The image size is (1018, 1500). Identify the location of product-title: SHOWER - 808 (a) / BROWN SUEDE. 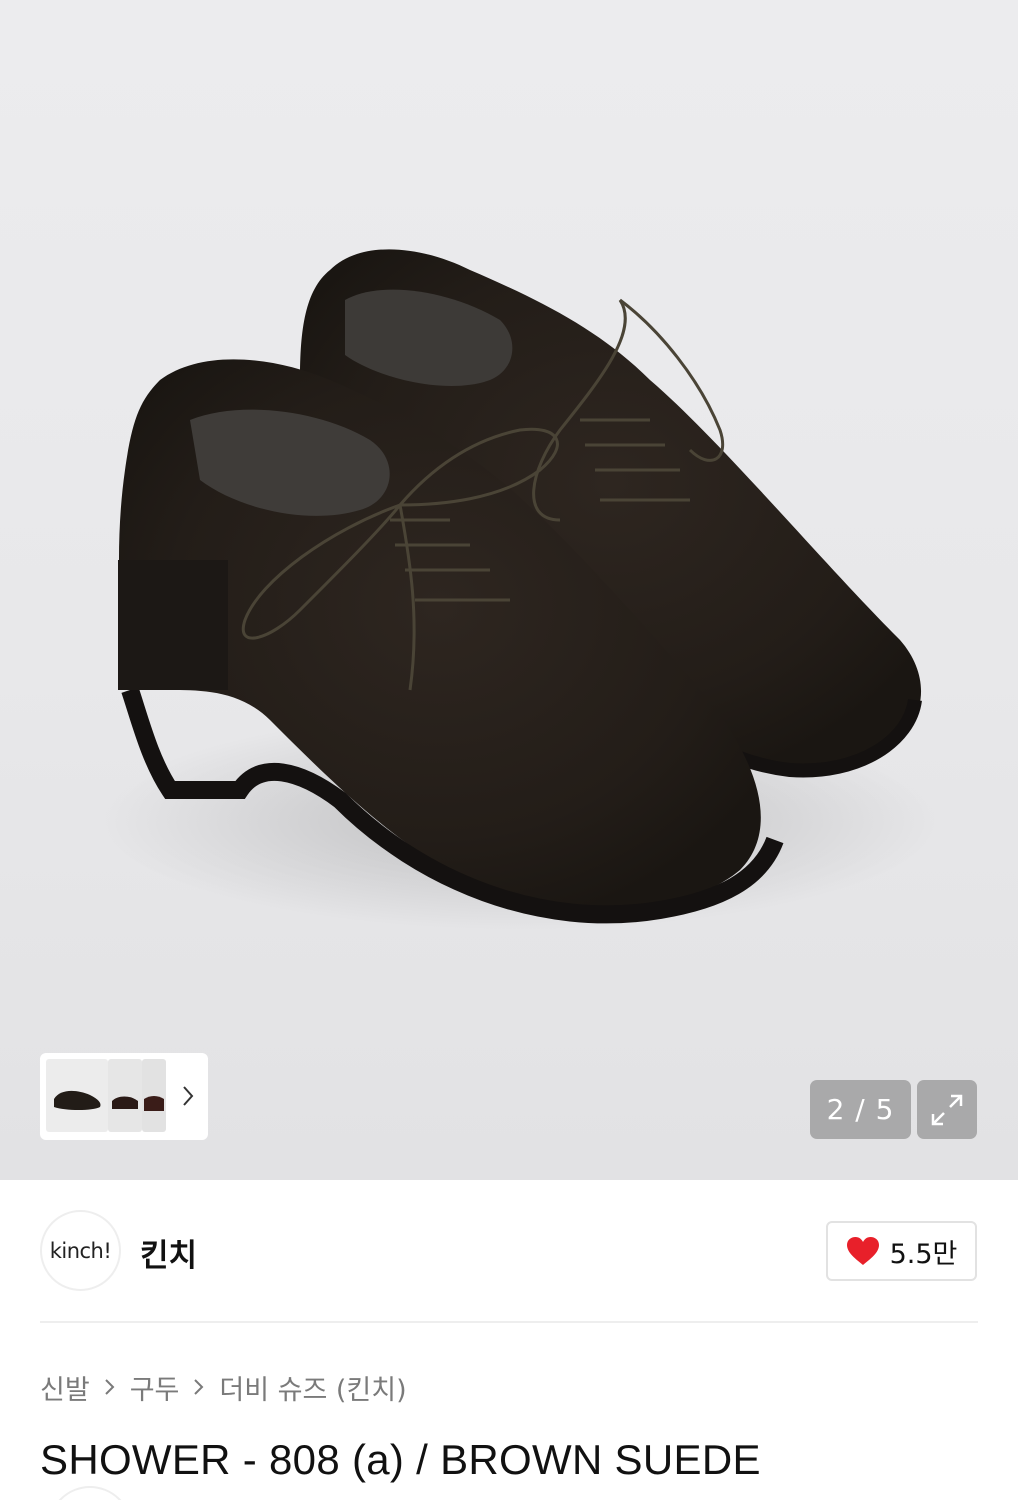
(400, 1459).